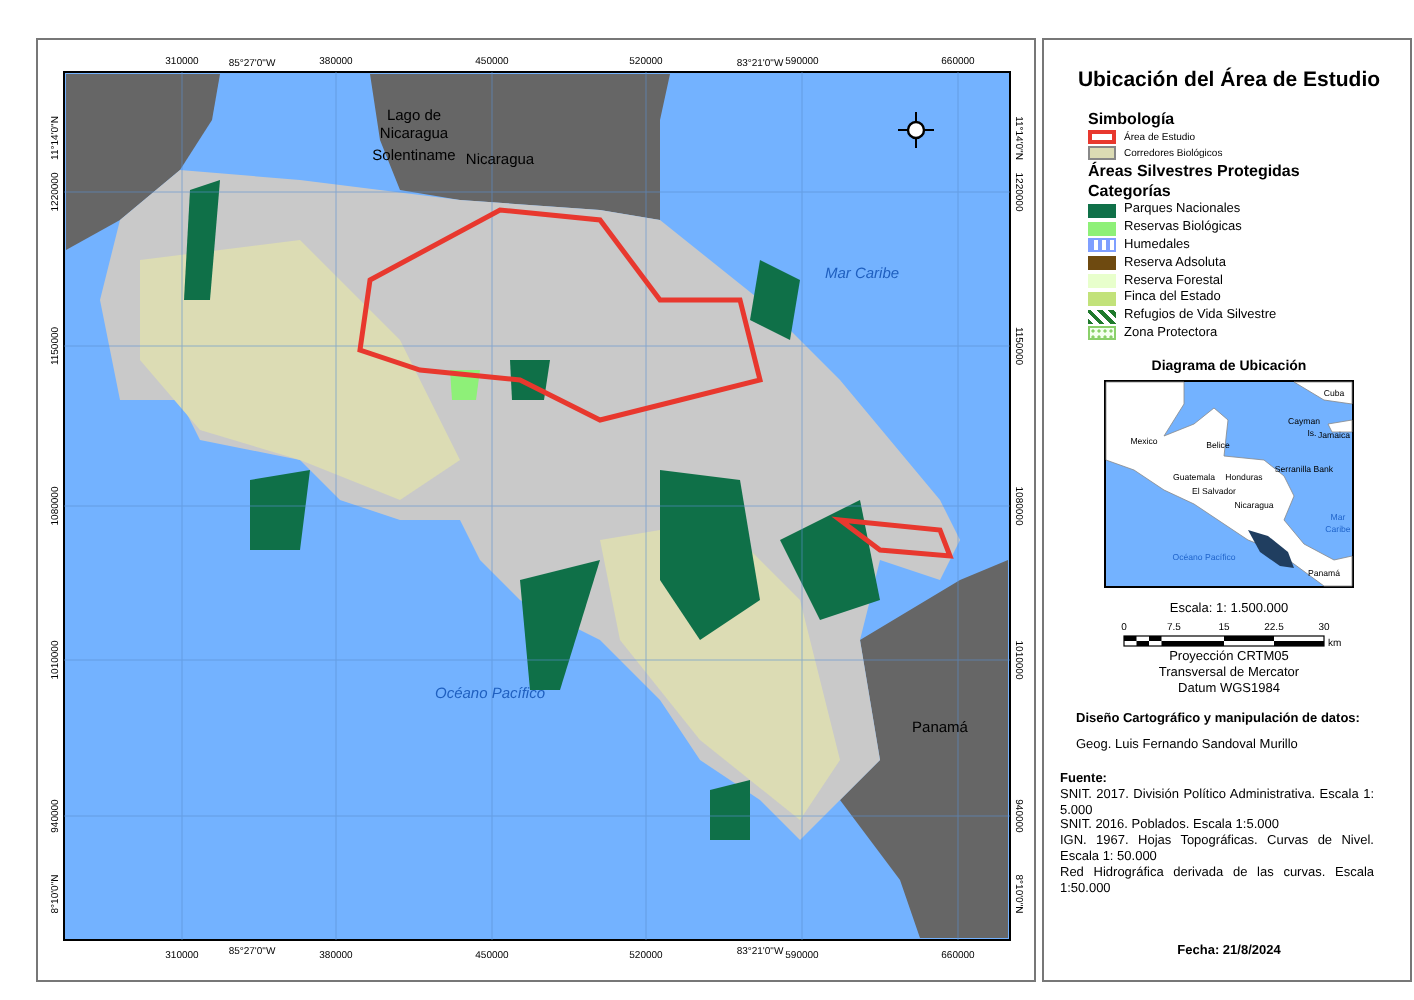 The width and height of the screenshot is (1414, 1000). Describe the element at coordinates (1130, 191) in the screenshot. I see `legend-heading: Categorías` at that location.